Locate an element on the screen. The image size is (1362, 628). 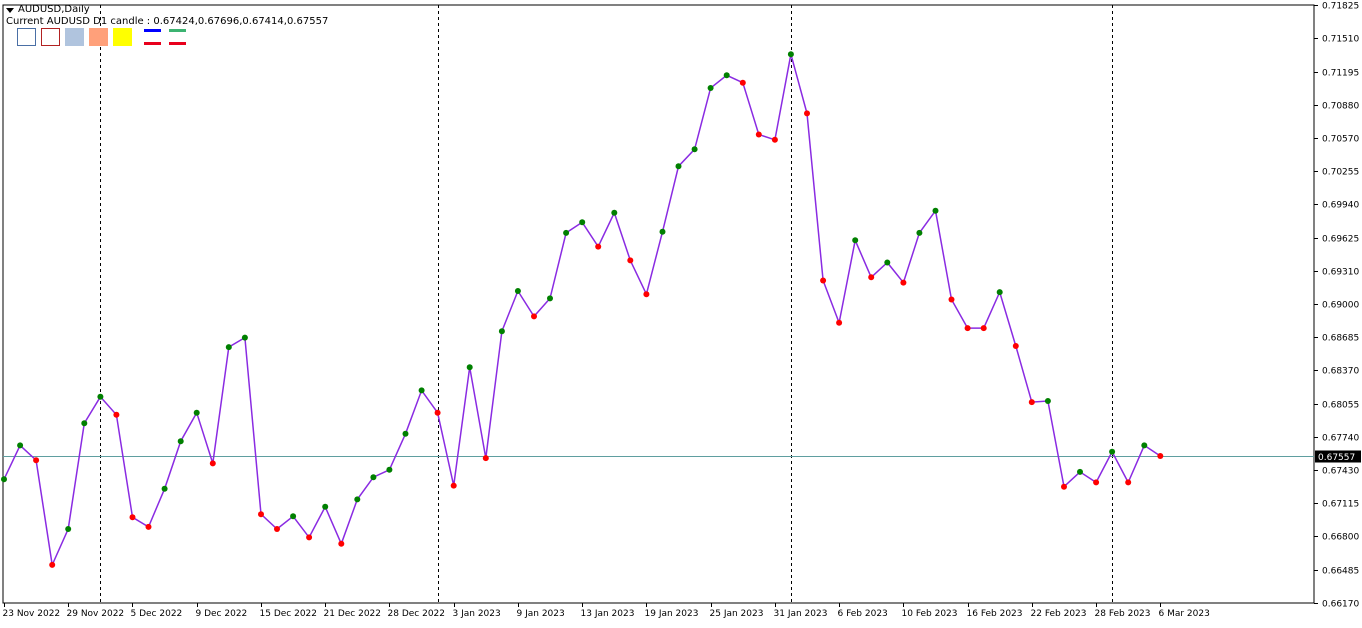
y-axis-tick-label: 0.69940 is located at coordinates (1340, 206).